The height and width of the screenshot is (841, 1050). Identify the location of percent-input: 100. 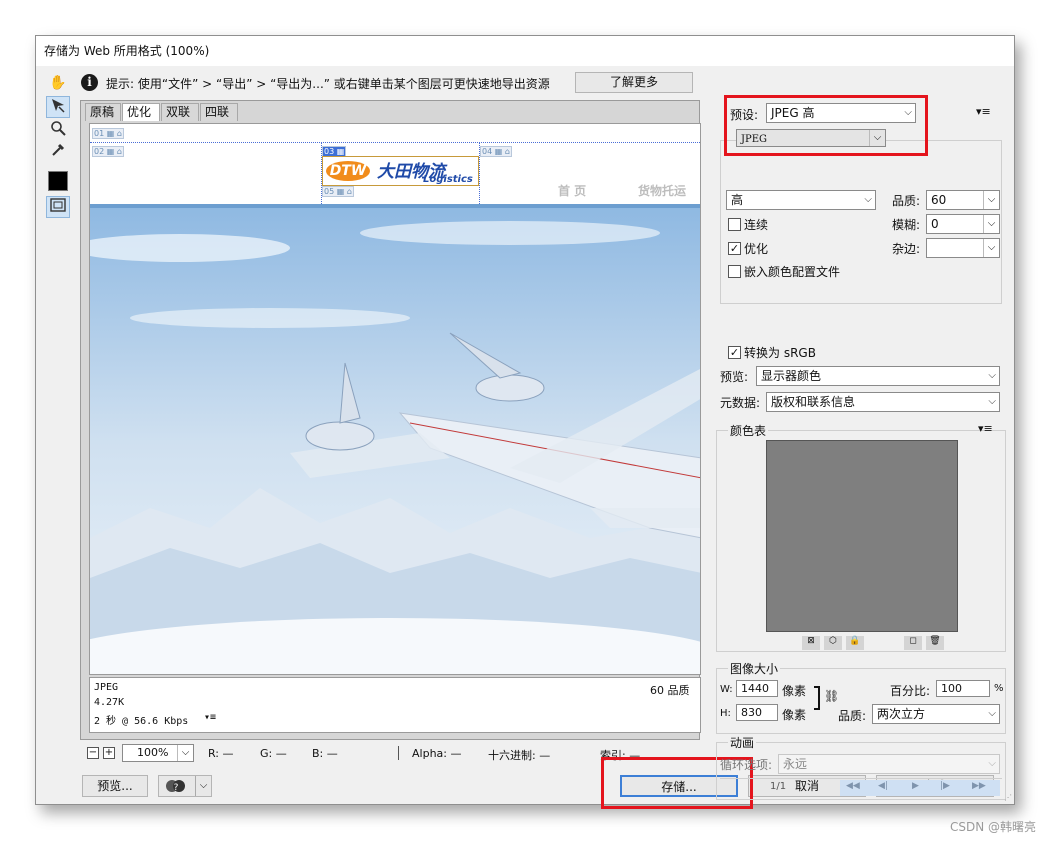
(963, 688).